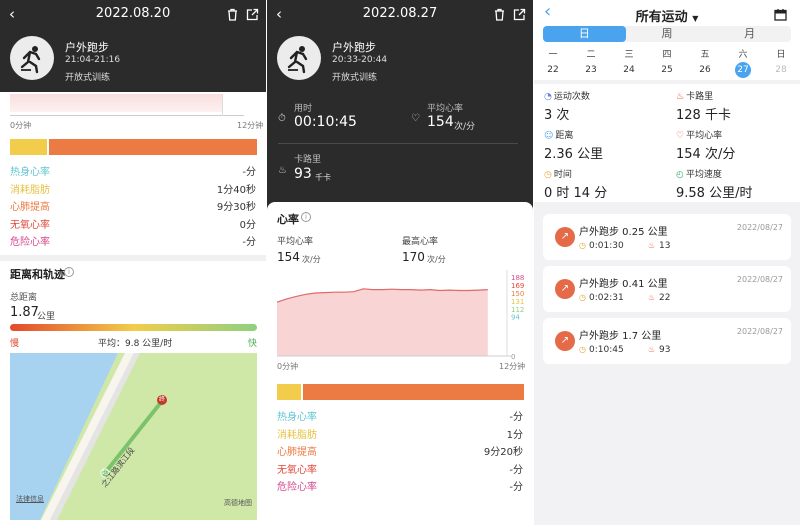  I want to click on y-tick-label: 169, so click(517, 286).